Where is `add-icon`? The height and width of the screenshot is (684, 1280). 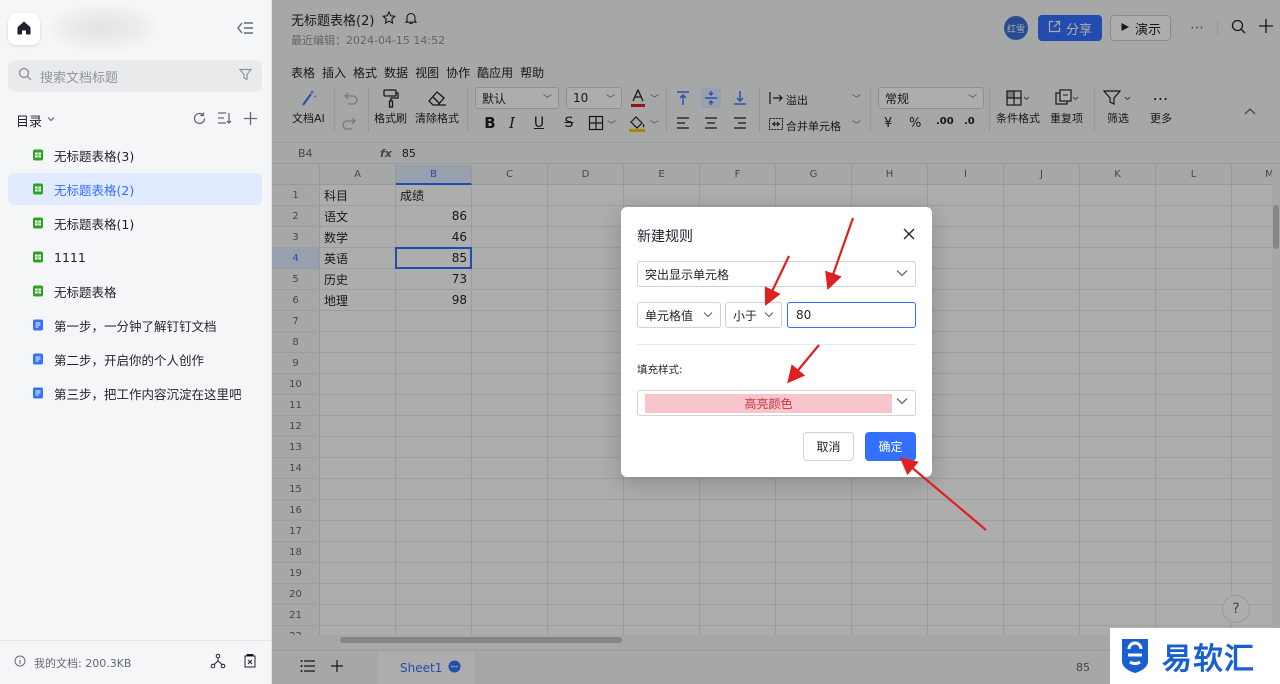 add-icon is located at coordinates (250, 120).